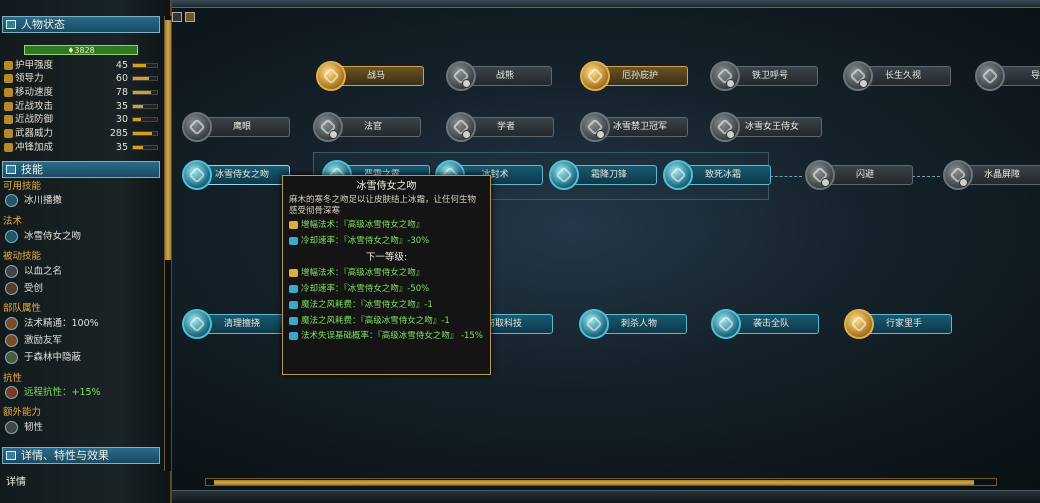 The height and width of the screenshot is (503, 1040). I want to click on unit-attr-item: 于森林中隐蔽, so click(81, 357).